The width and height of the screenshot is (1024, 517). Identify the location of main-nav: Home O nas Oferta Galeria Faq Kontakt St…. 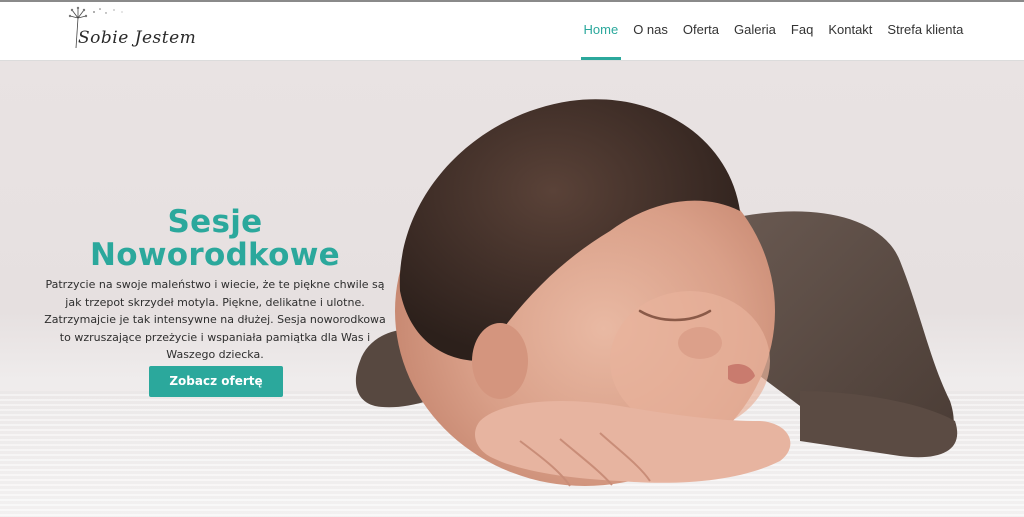
(773, 31).